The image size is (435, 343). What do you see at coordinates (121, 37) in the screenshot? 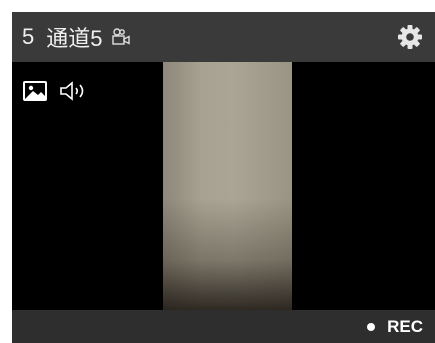
I see `camera-icon` at bounding box center [121, 37].